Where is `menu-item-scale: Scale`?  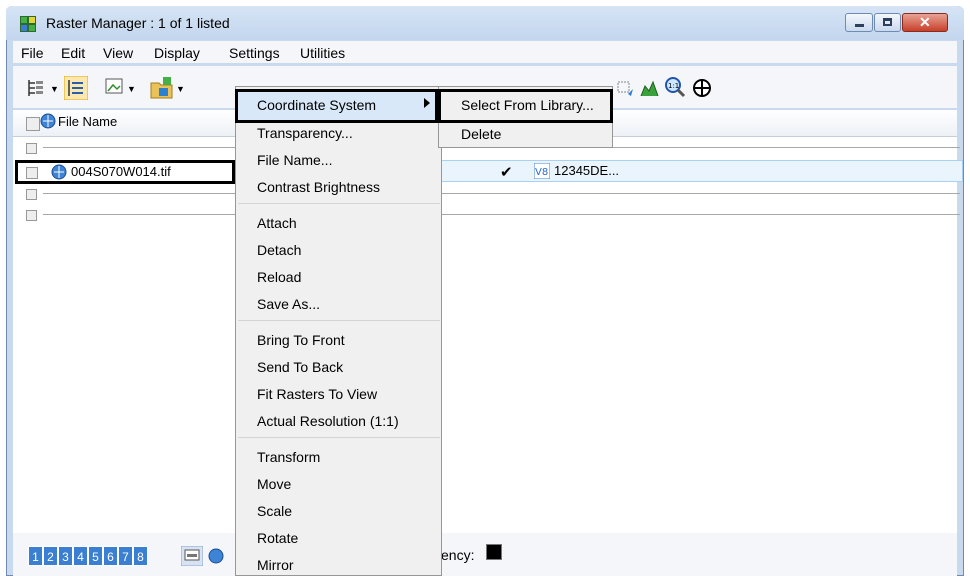 menu-item-scale: Scale is located at coordinates (274, 511).